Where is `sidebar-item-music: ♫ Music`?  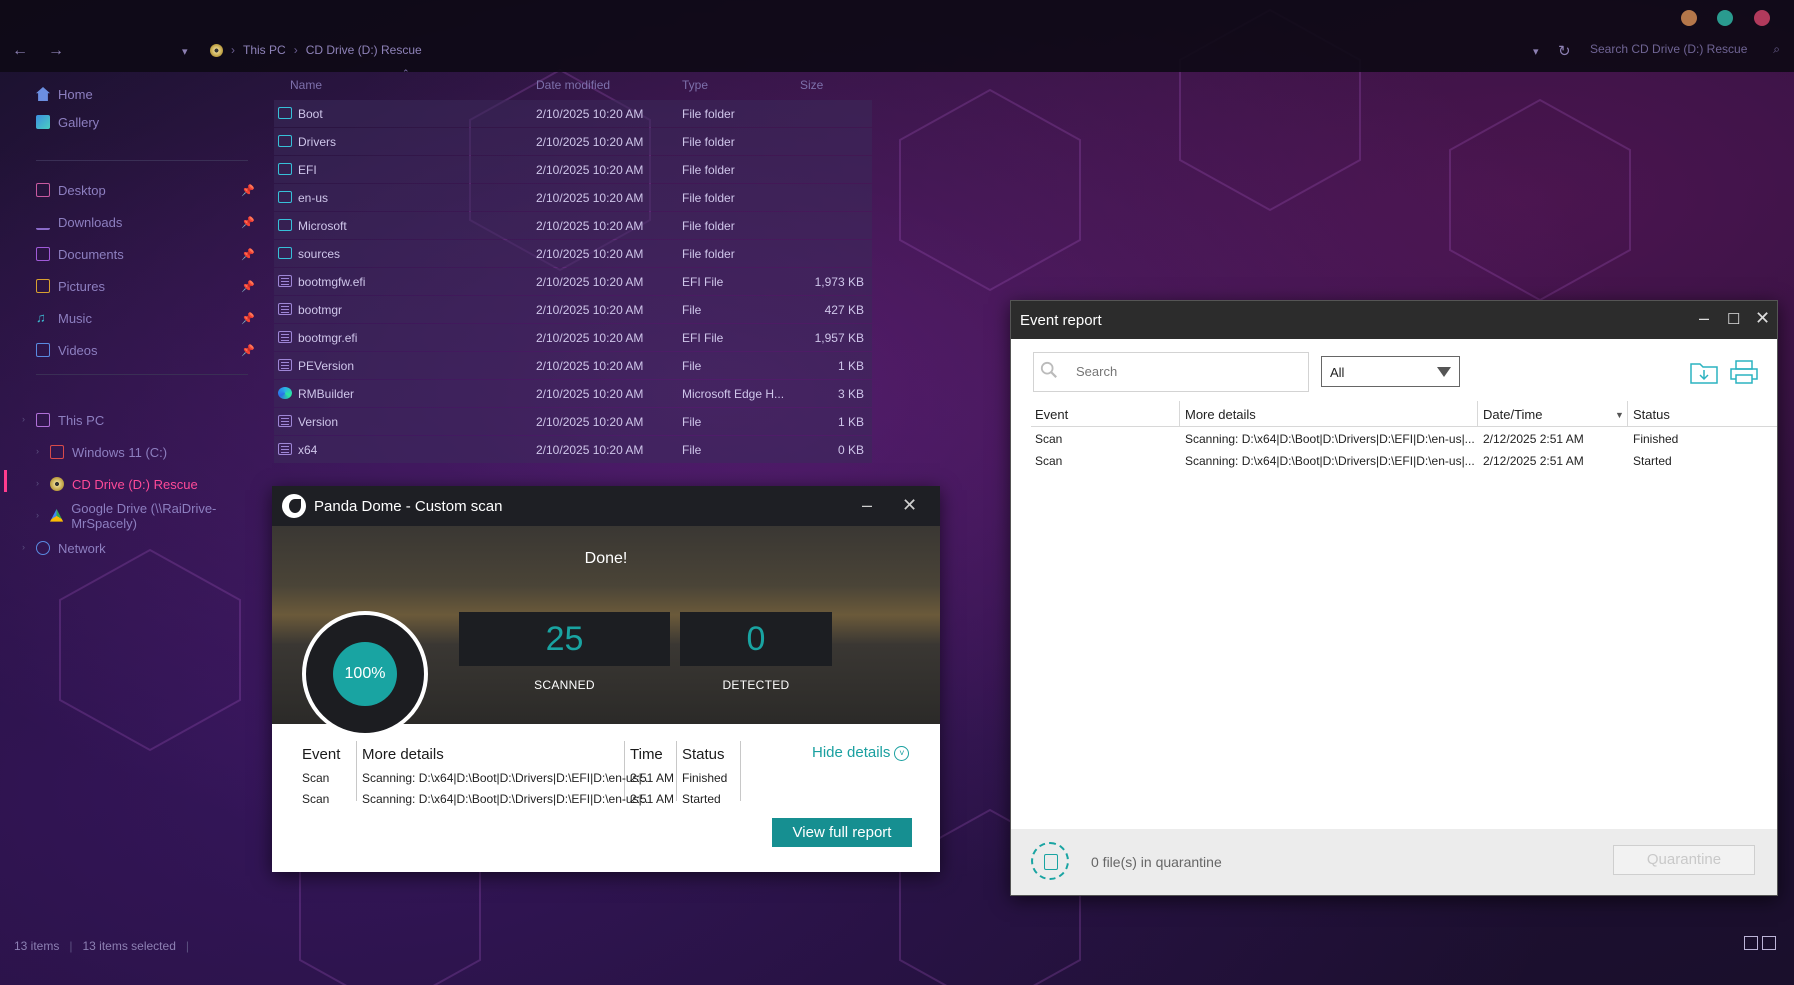
sidebar-item-music: ♫ Music is located at coordinates (64, 318).